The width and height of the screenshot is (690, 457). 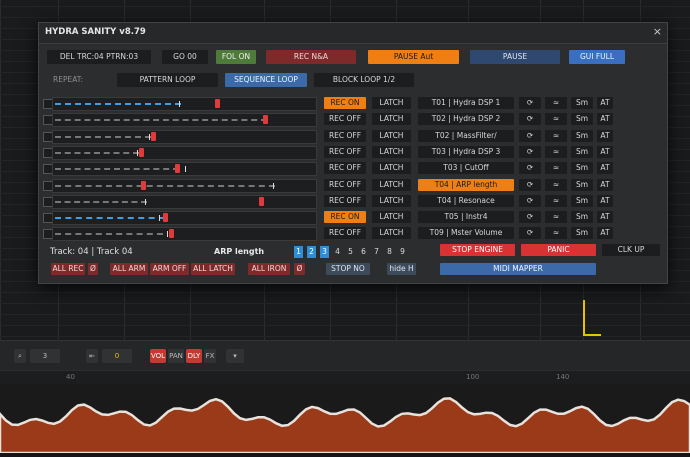 What do you see at coordinates (194, 356) in the screenshot?
I see `dly-toggle: DLY` at bounding box center [194, 356].